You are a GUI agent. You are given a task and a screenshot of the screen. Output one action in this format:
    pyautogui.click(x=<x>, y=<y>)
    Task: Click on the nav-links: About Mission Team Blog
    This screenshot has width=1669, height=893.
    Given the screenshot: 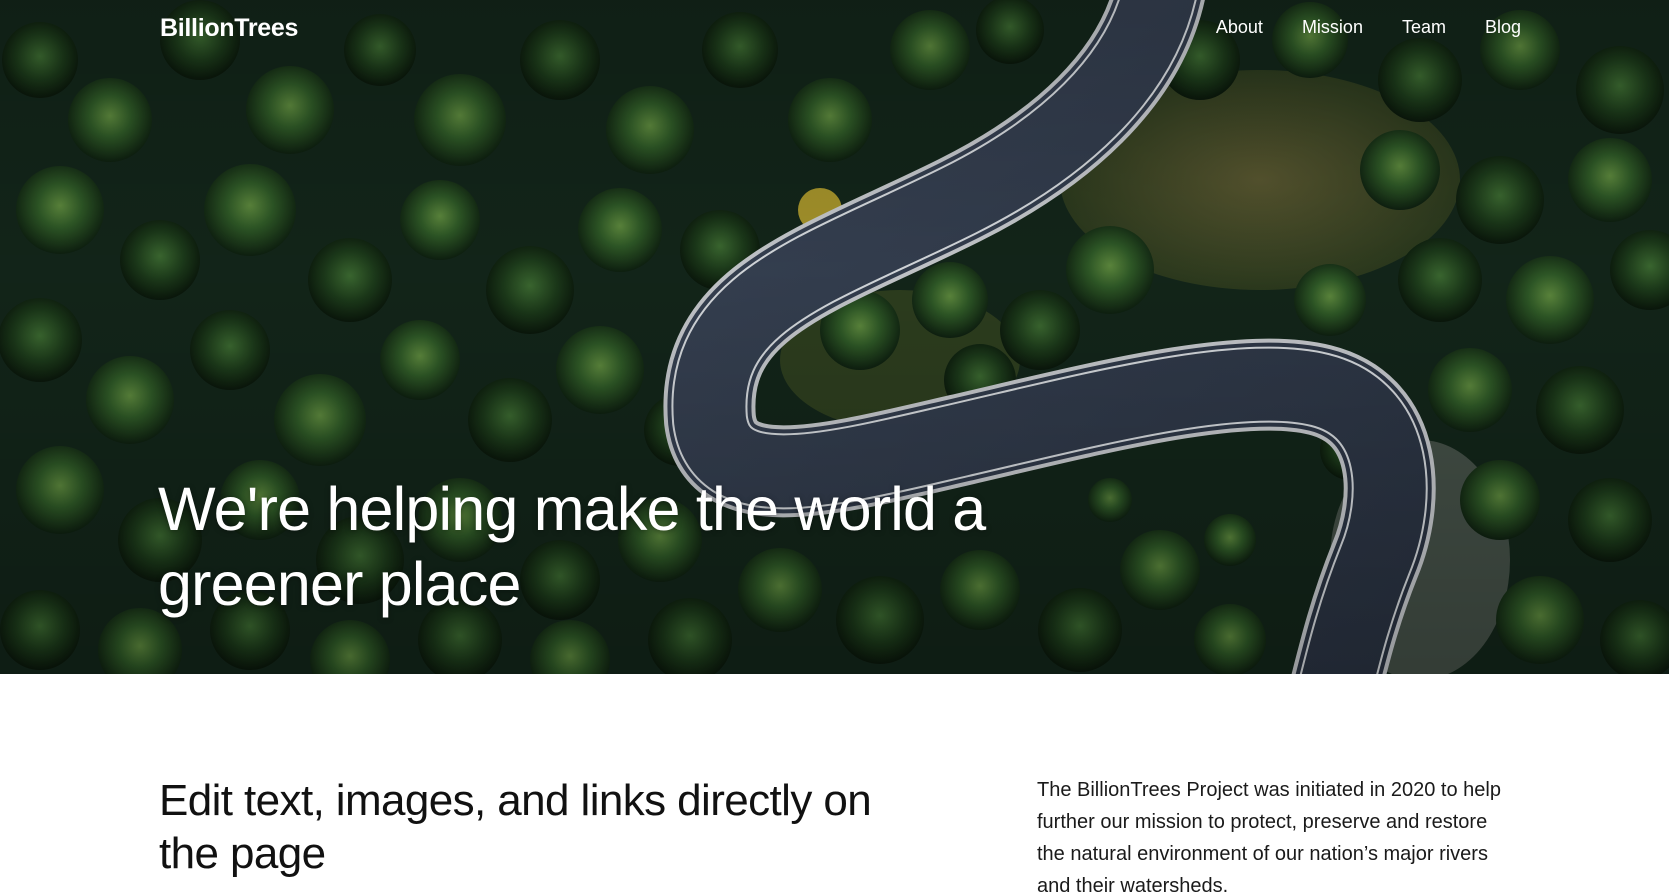 What is the action you would take?
    pyautogui.click(x=1368, y=27)
    